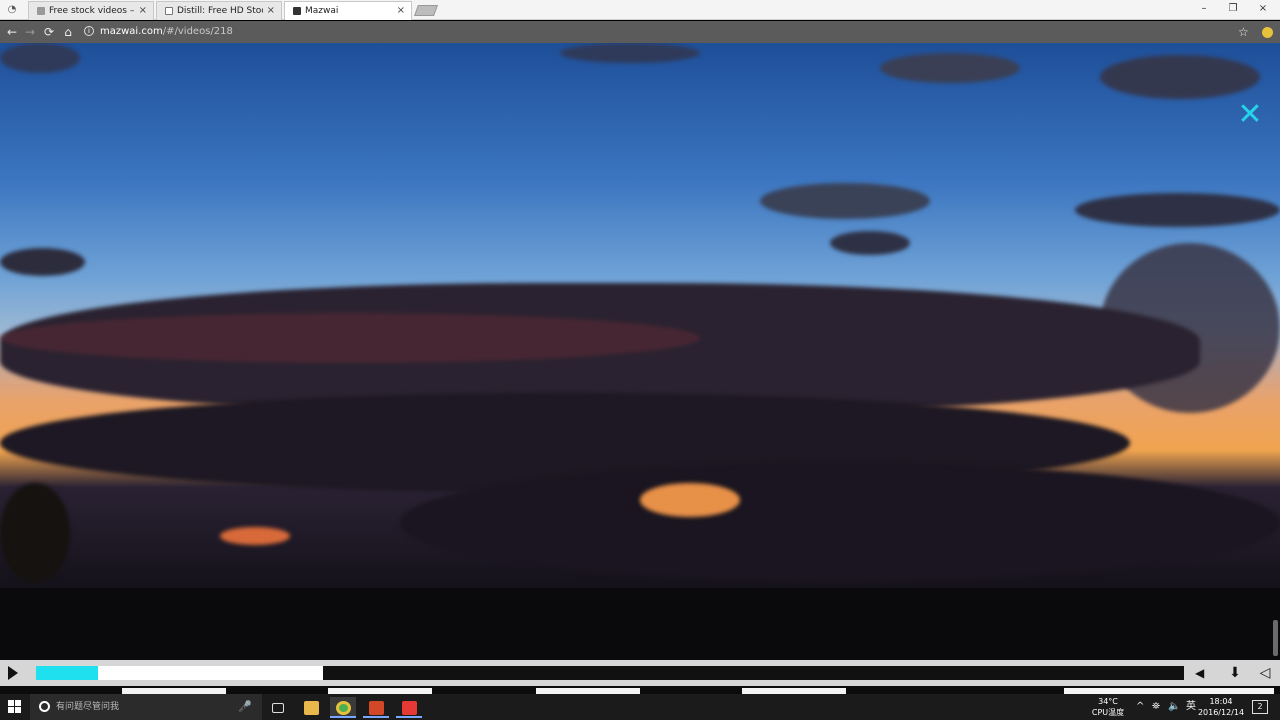 This screenshot has height=720, width=1280. Describe the element at coordinates (44, 706) in the screenshot. I see `cortana-icon` at that location.